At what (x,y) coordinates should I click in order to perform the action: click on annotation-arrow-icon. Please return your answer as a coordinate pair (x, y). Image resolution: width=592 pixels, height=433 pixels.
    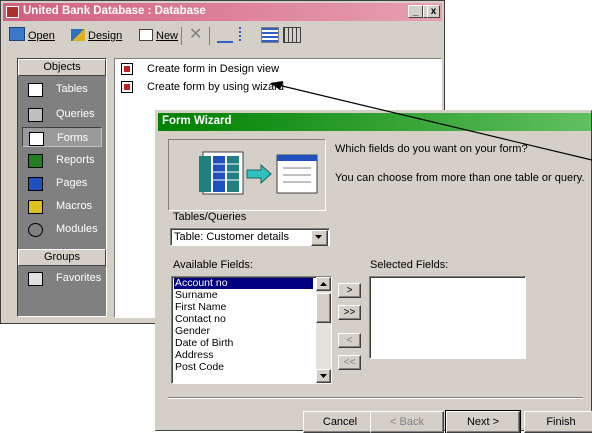
    Looking at the image, I should click on (431, 121).